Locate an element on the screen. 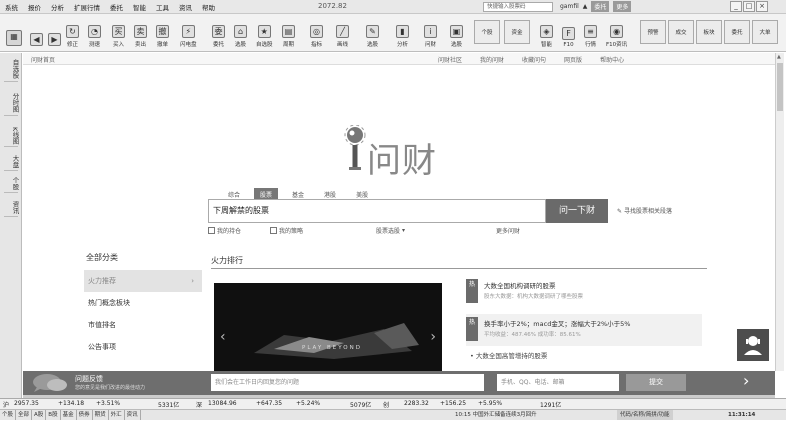 Image resolution: width=786 pixels, height=431 pixels. toolbar-btn-21: ◉ F10资讯 is located at coordinates (616, 32).